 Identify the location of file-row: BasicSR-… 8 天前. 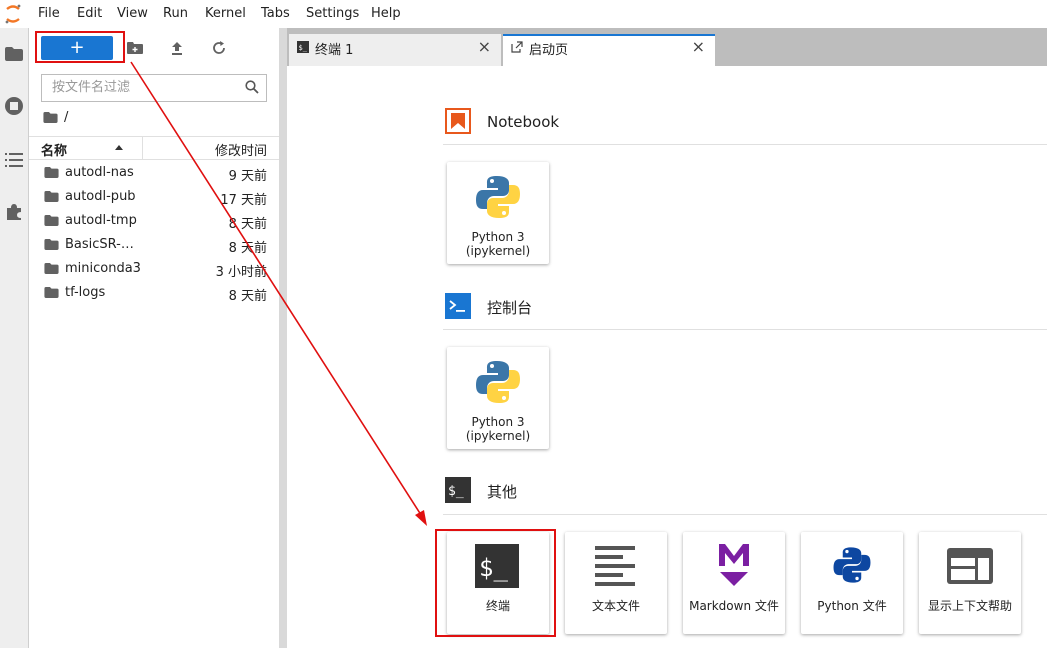
(154, 245).